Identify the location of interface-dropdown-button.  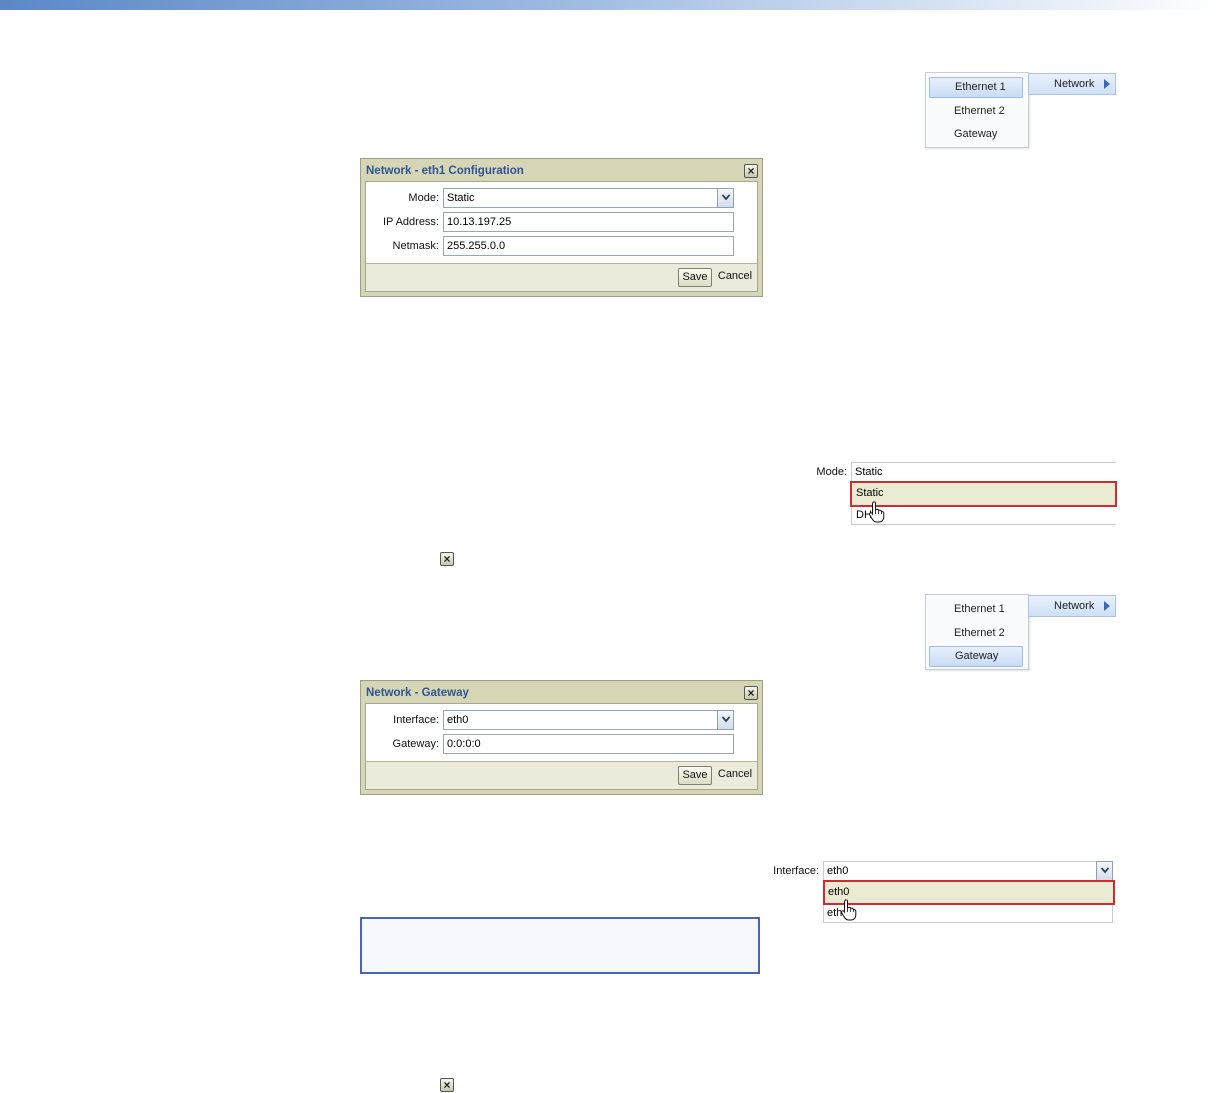
(725, 720).